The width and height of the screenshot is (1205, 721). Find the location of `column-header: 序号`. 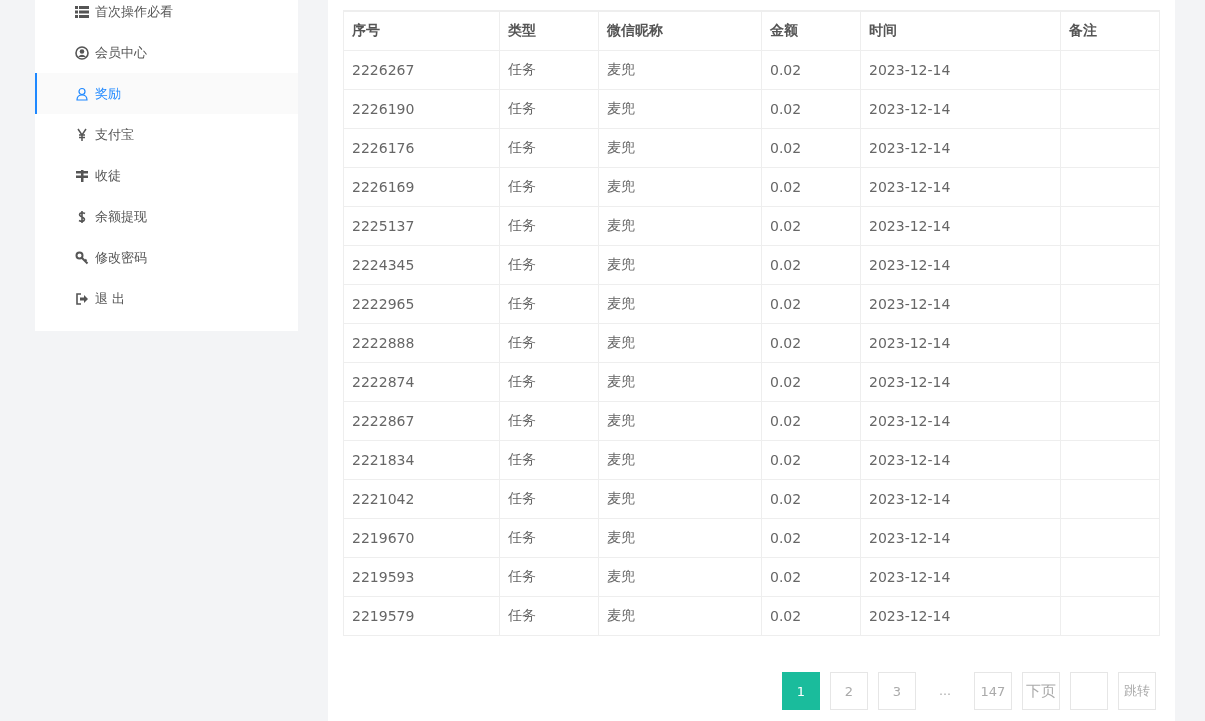

column-header: 序号 is located at coordinates (421, 31).